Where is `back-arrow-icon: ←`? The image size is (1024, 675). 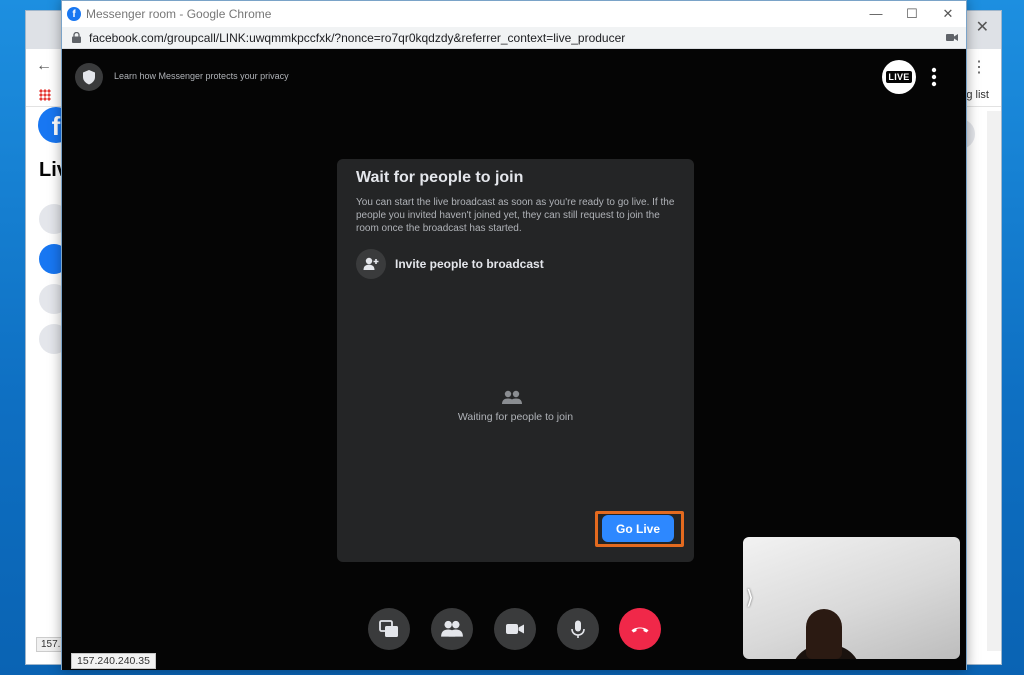 back-arrow-icon: ← is located at coordinates (44, 66).